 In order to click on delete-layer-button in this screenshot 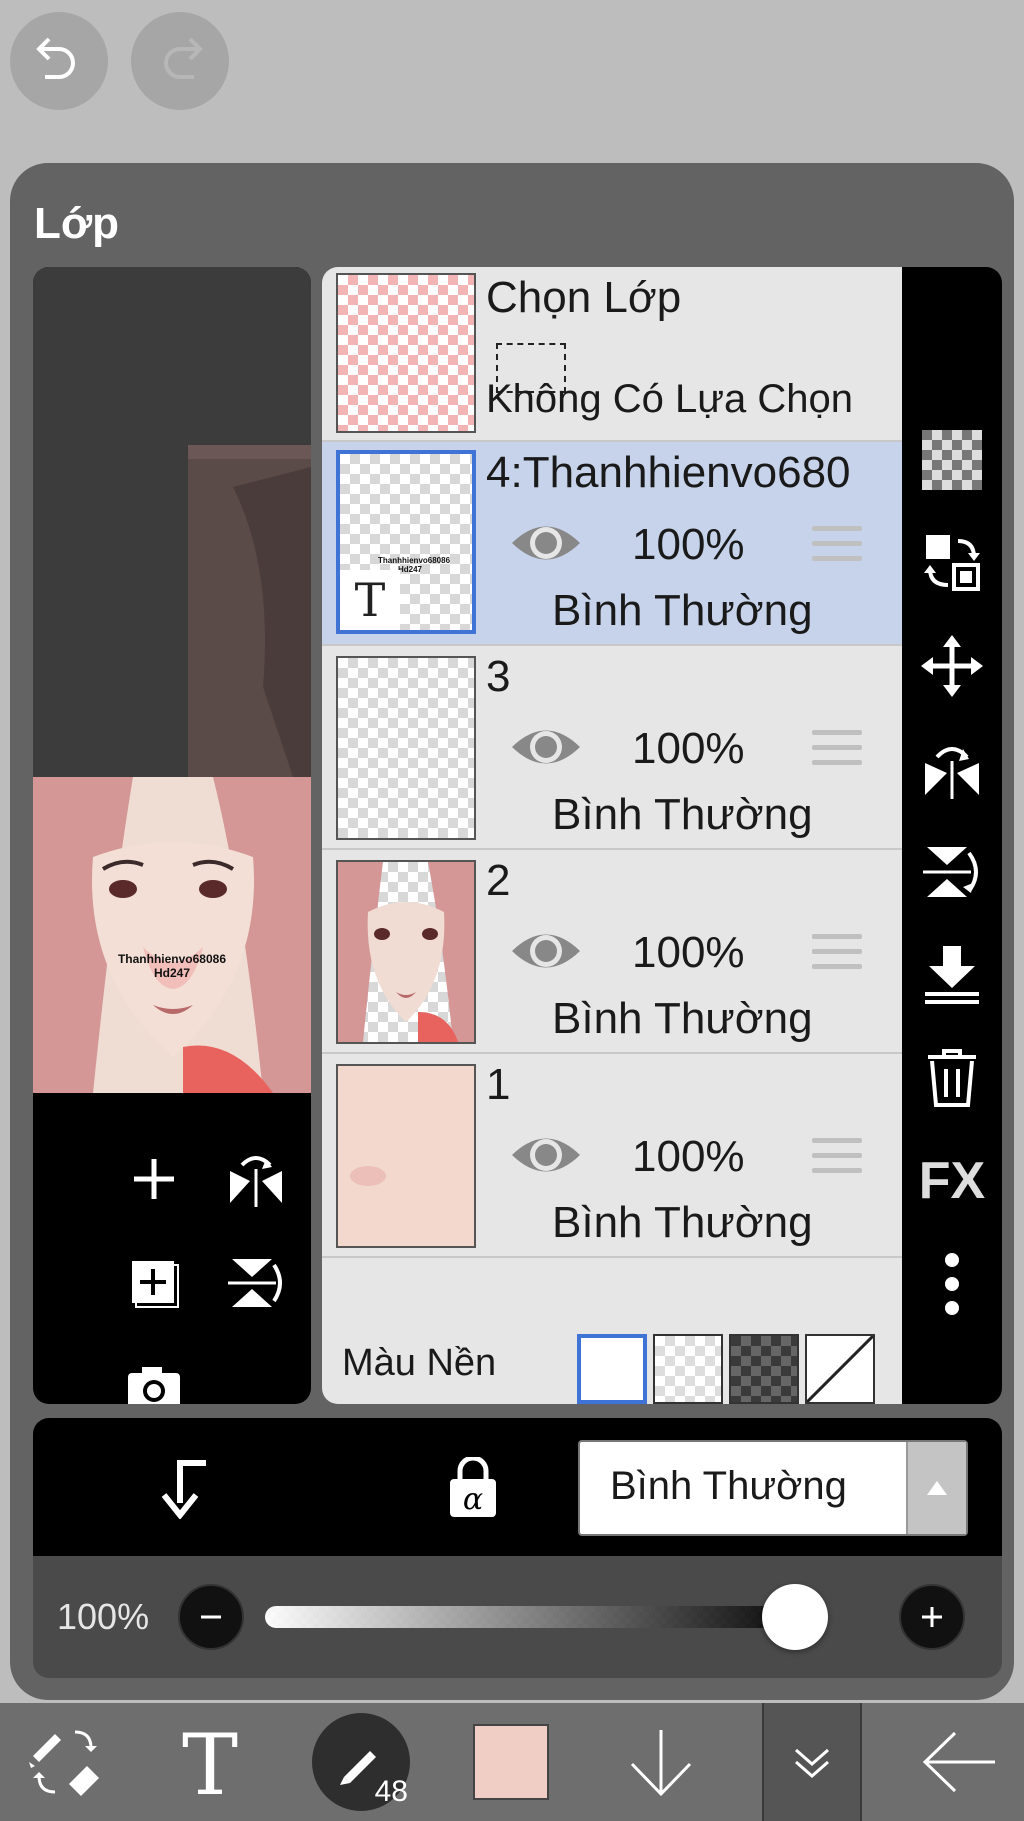, I will do `click(952, 1078)`.